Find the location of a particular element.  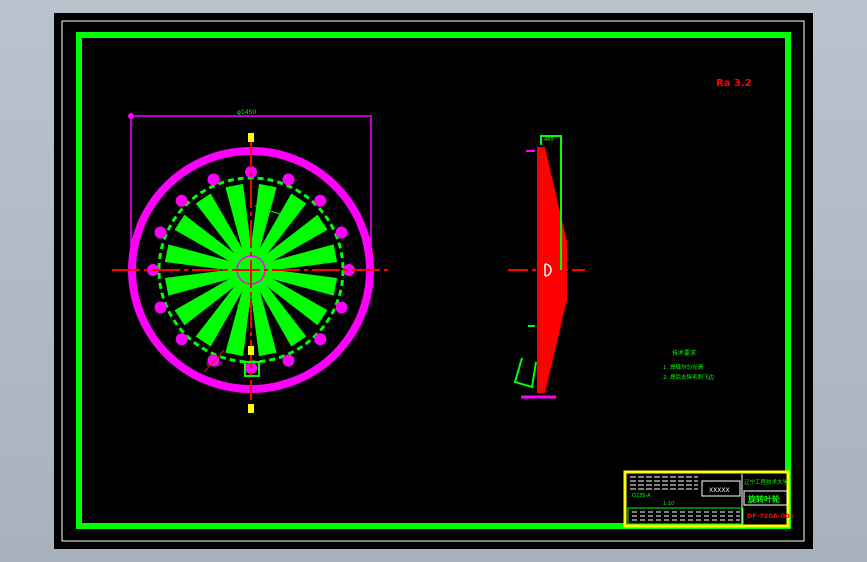

notes-title: 技术要求 is located at coordinates (684, 353).